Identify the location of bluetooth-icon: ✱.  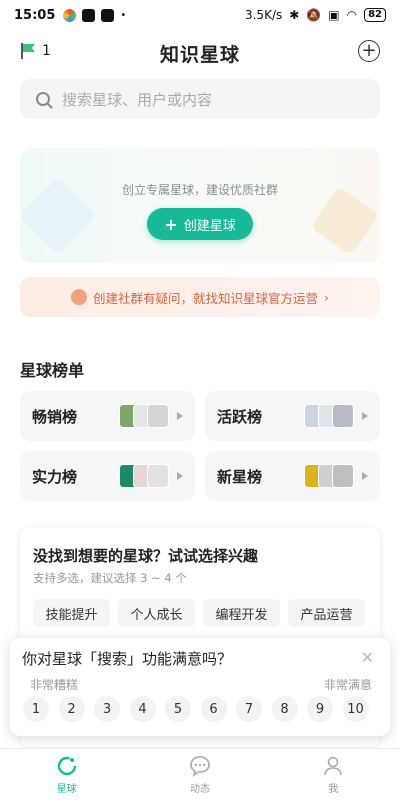
(294, 15).